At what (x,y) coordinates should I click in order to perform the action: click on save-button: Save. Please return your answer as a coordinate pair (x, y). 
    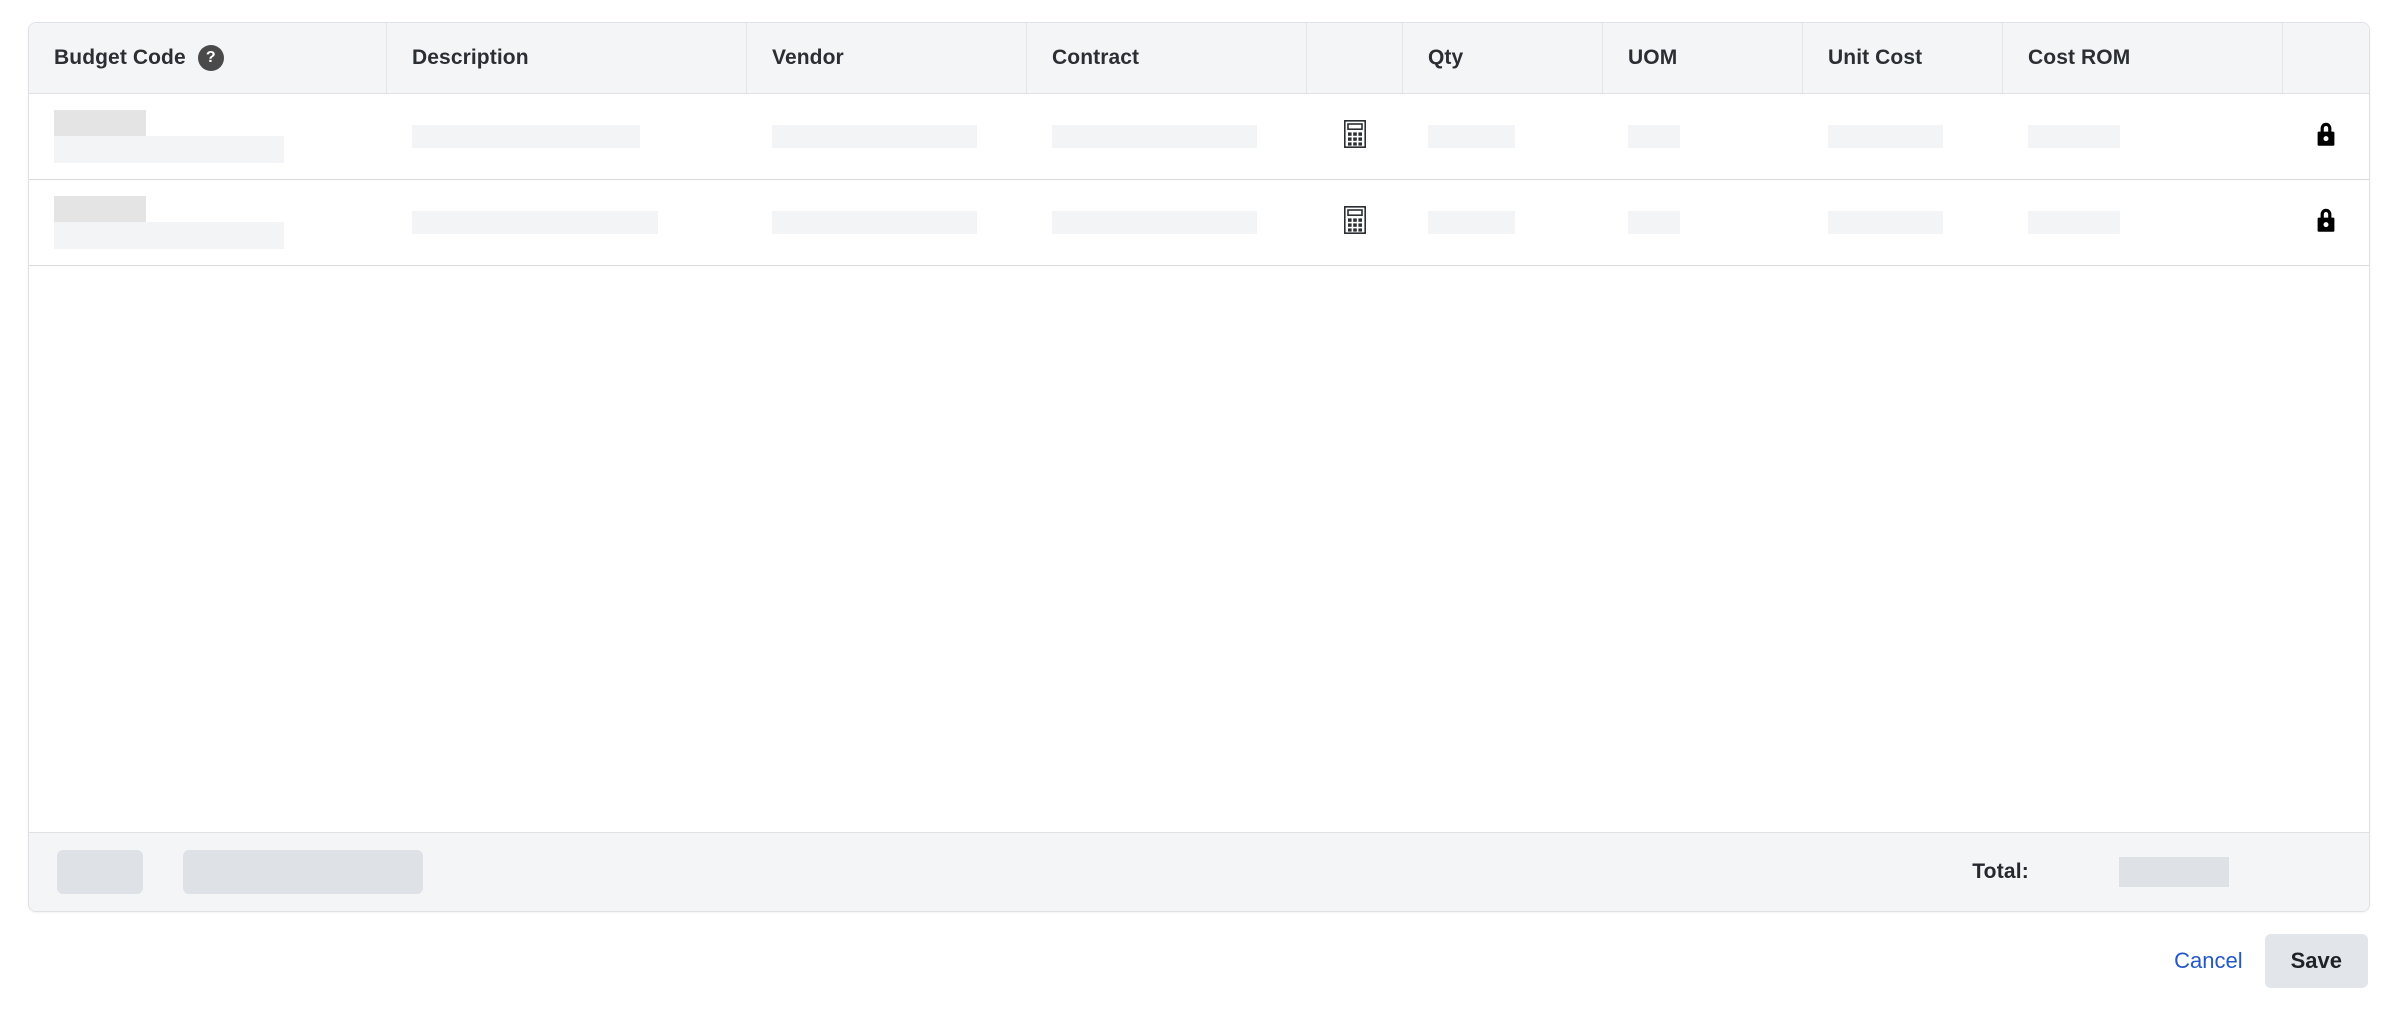
    Looking at the image, I should click on (2316, 961).